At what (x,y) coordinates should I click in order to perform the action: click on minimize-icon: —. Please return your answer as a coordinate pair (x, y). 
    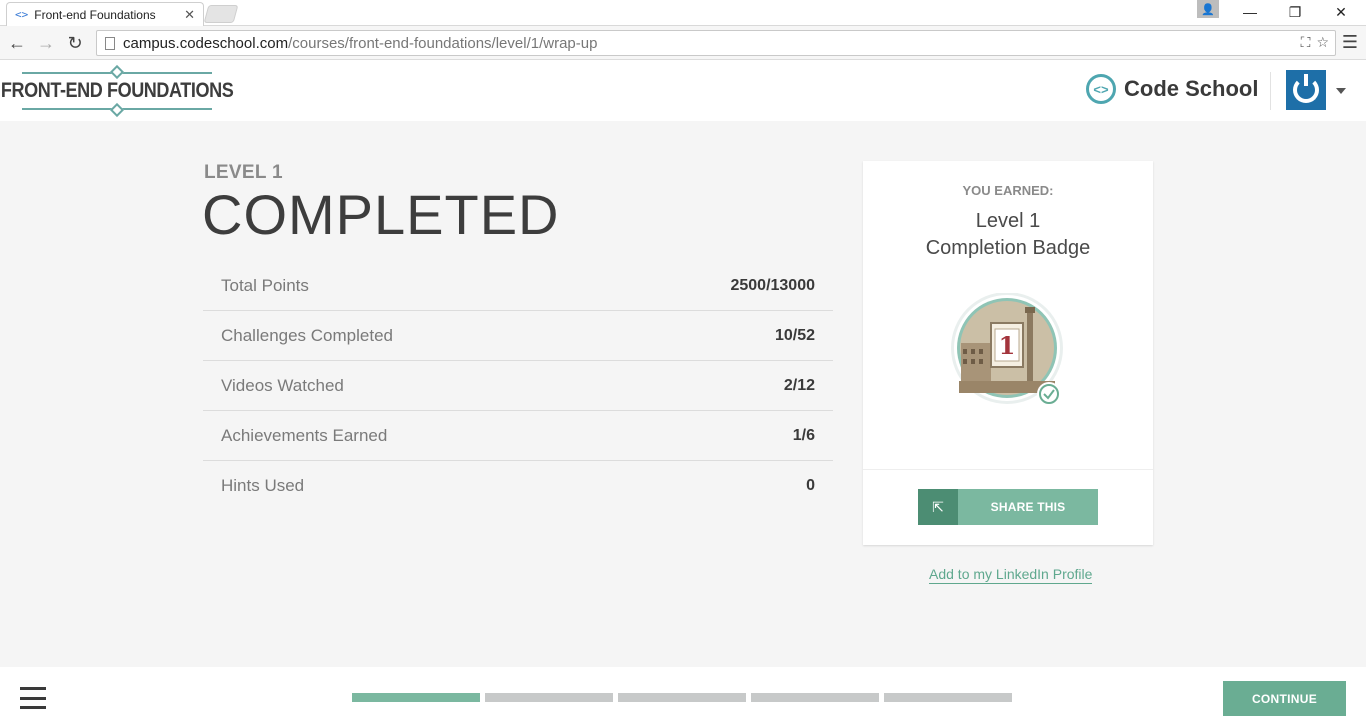
    Looking at the image, I should click on (1250, 12).